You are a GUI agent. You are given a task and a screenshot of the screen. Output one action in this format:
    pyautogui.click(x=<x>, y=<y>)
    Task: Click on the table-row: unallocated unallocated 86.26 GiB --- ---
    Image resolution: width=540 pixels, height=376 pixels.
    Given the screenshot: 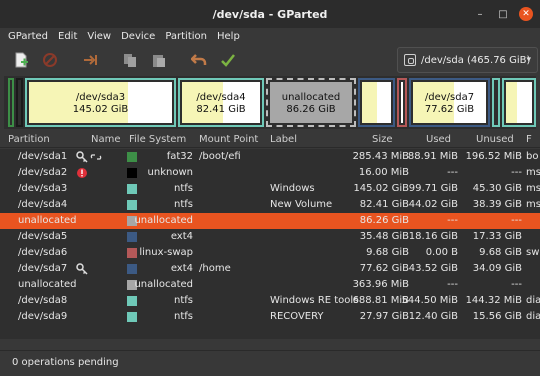 What is the action you would take?
    pyautogui.click(x=270, y=221)
    